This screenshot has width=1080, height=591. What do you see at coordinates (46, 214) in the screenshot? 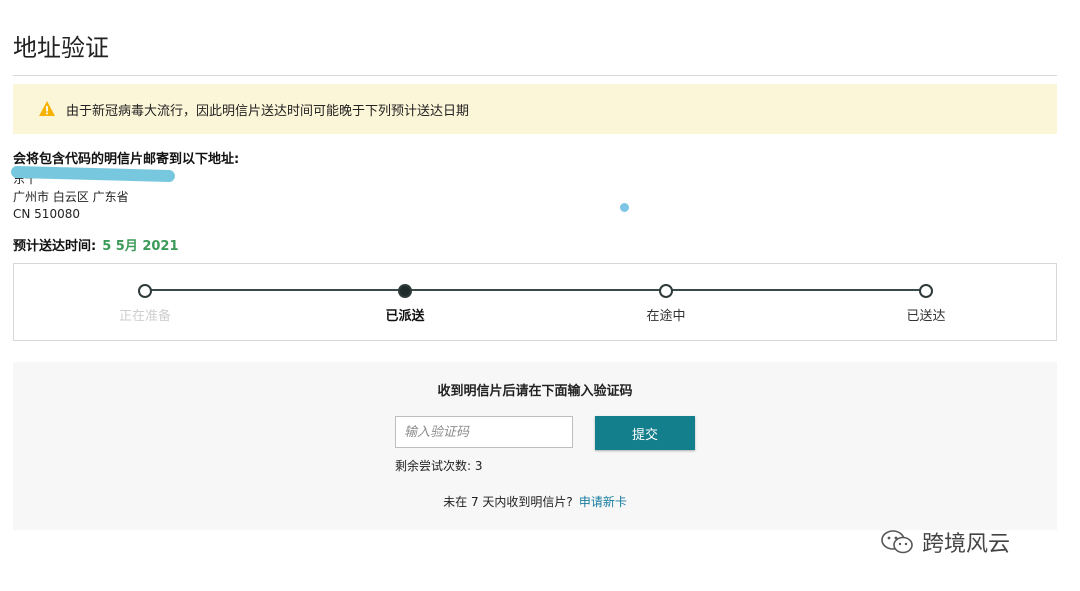
I see `address-line-3: CN 510080` at bounding box center [46, 214].